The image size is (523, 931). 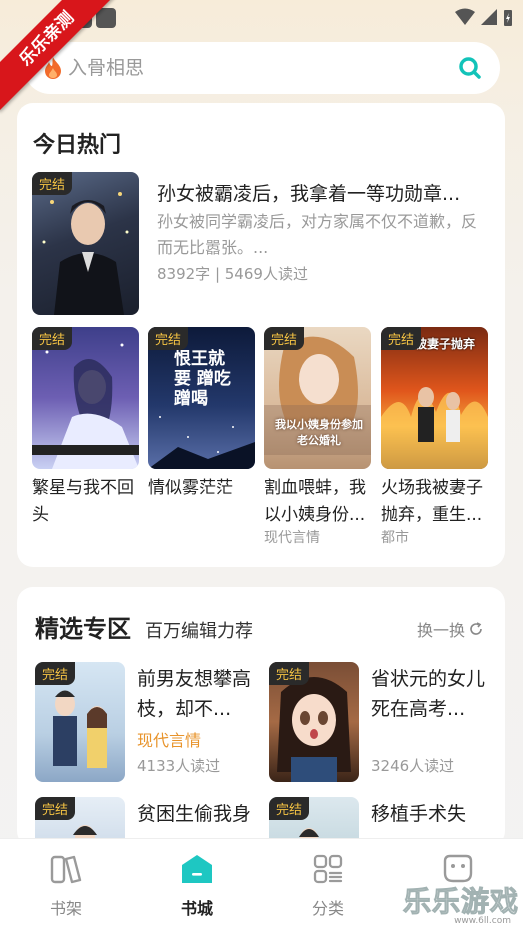 I want to click on refresh-button: 换一换, so click(x=450, y=629).